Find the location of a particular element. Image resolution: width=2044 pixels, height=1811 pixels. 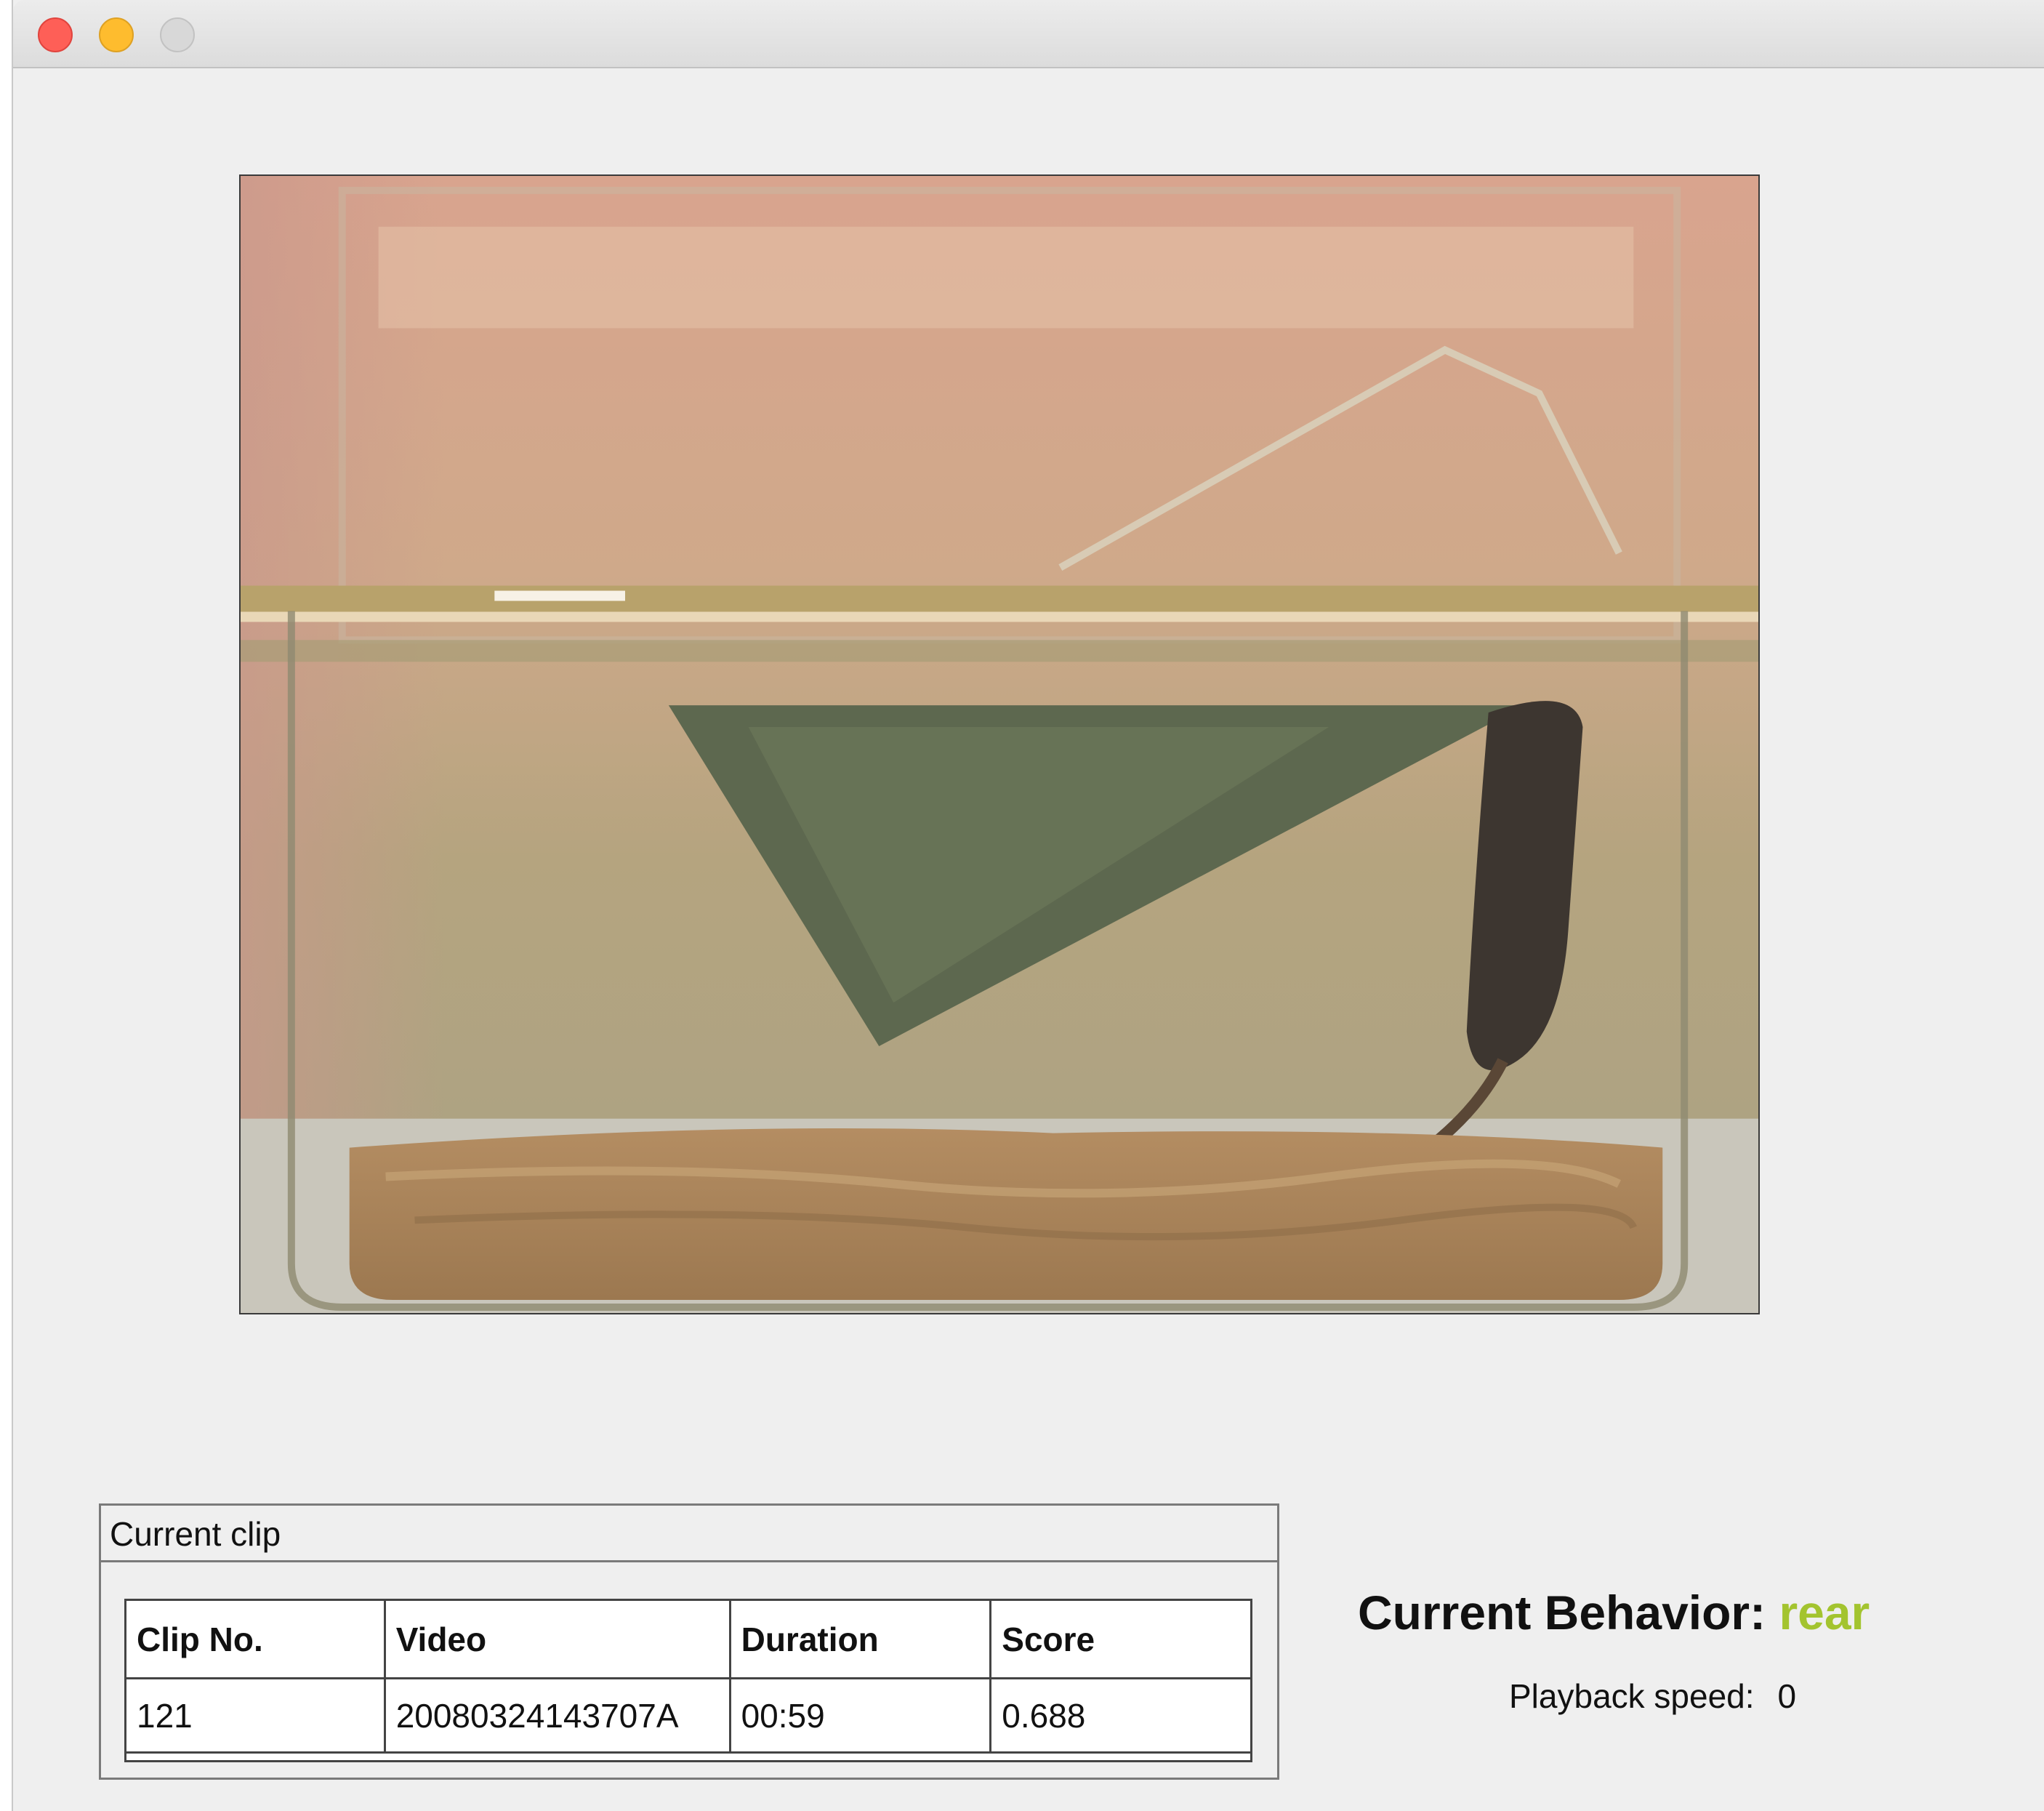

current-behavior: Current Behavior: rear is located at coordinates (1685, 1613).